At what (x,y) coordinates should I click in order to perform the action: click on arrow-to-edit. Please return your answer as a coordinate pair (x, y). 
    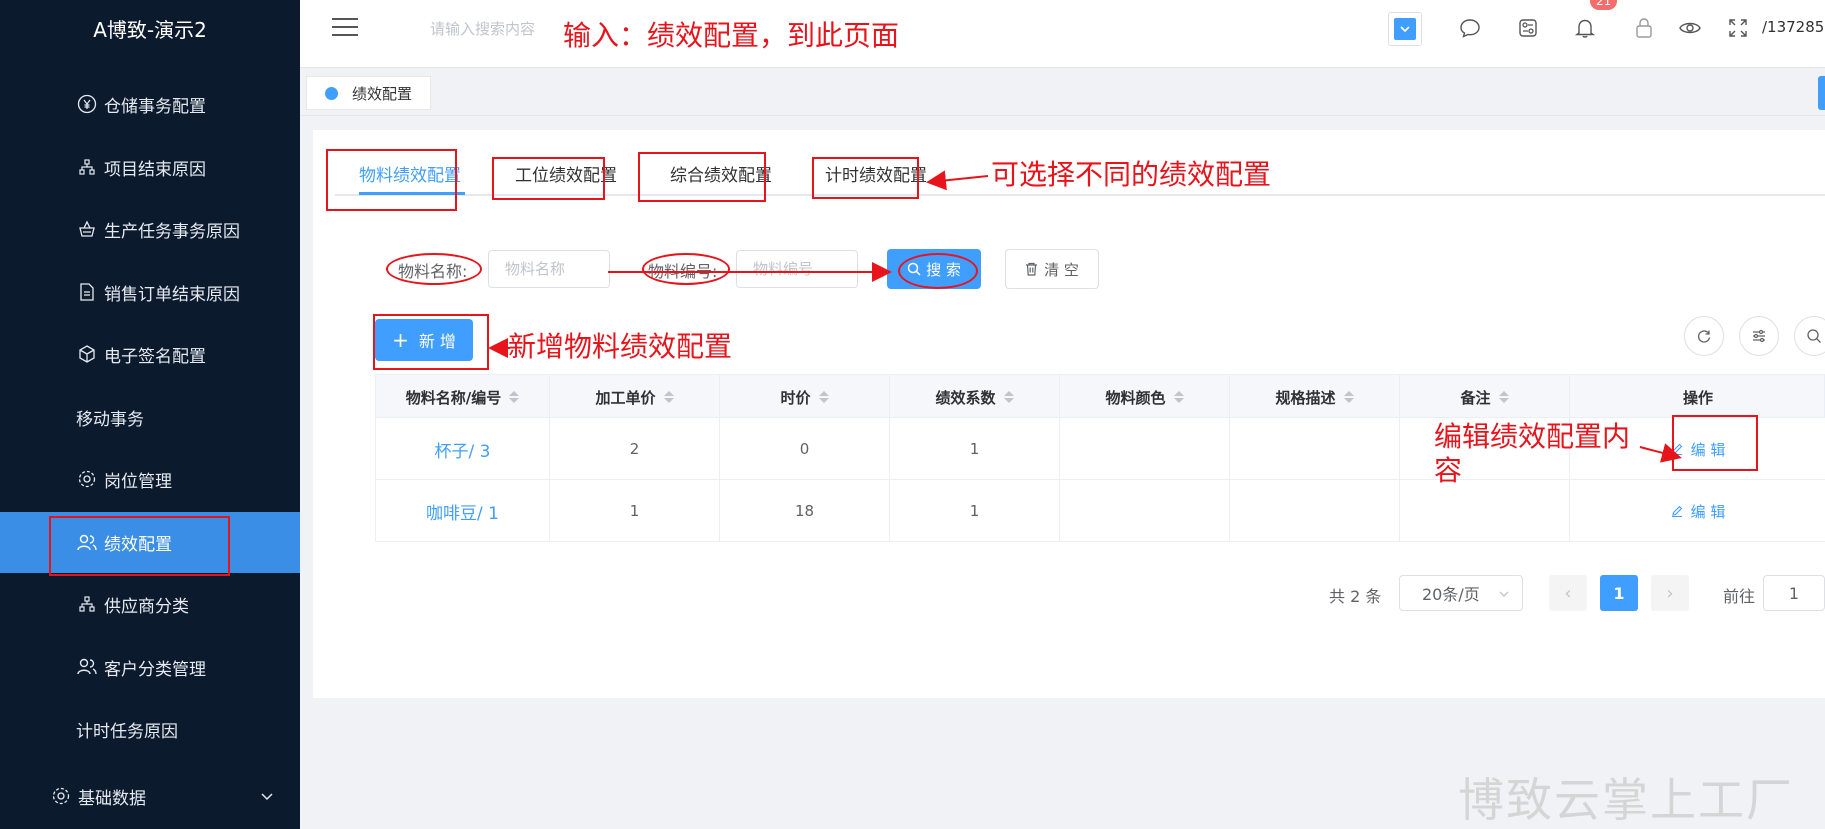
    Looking at the image, I should click on (1660, 453).